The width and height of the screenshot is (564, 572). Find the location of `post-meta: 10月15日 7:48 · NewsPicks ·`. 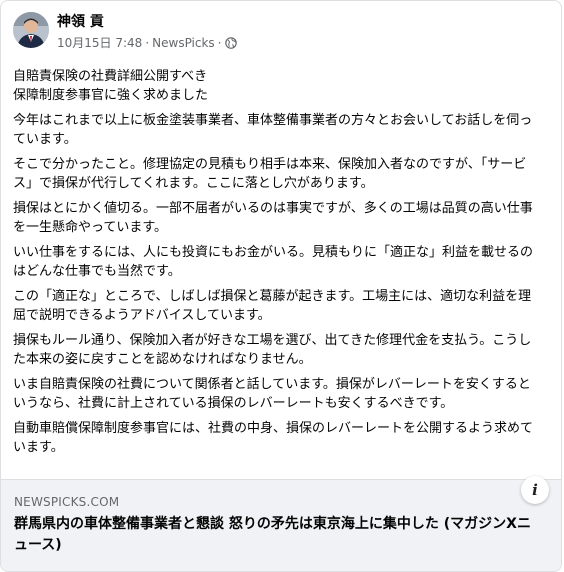

post-meta: 10月15日 7:48 · NewsPicks · is located at coordinates (147, 43).